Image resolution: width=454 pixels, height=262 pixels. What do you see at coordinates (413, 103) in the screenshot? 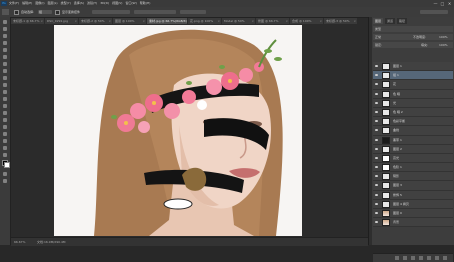
I see `layer-row: 光` at bounding box center [413, 103].